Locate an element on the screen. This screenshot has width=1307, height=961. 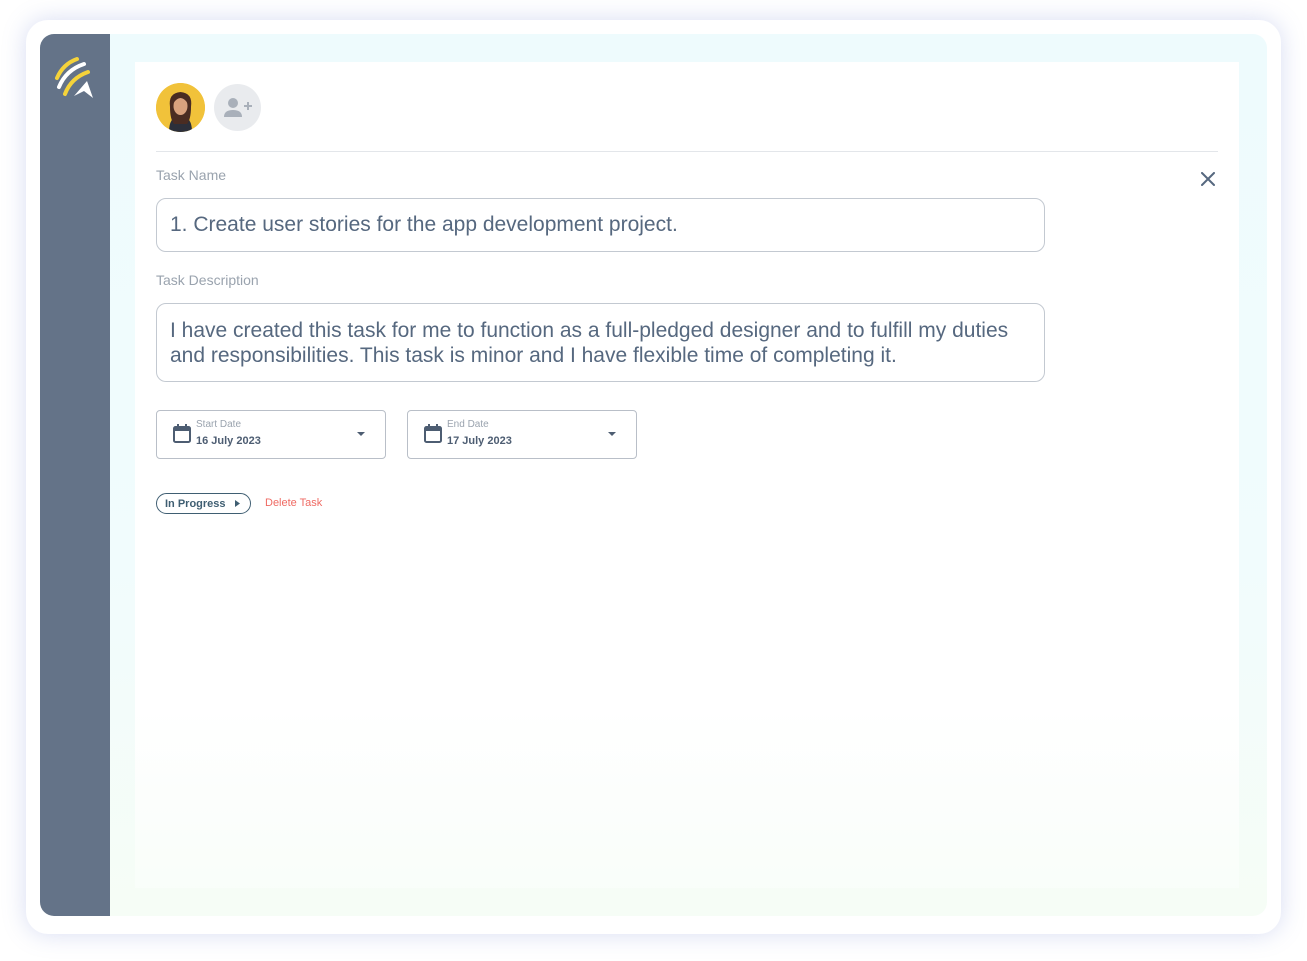
status-badge: In Progress is located at coordinates (203, 503).